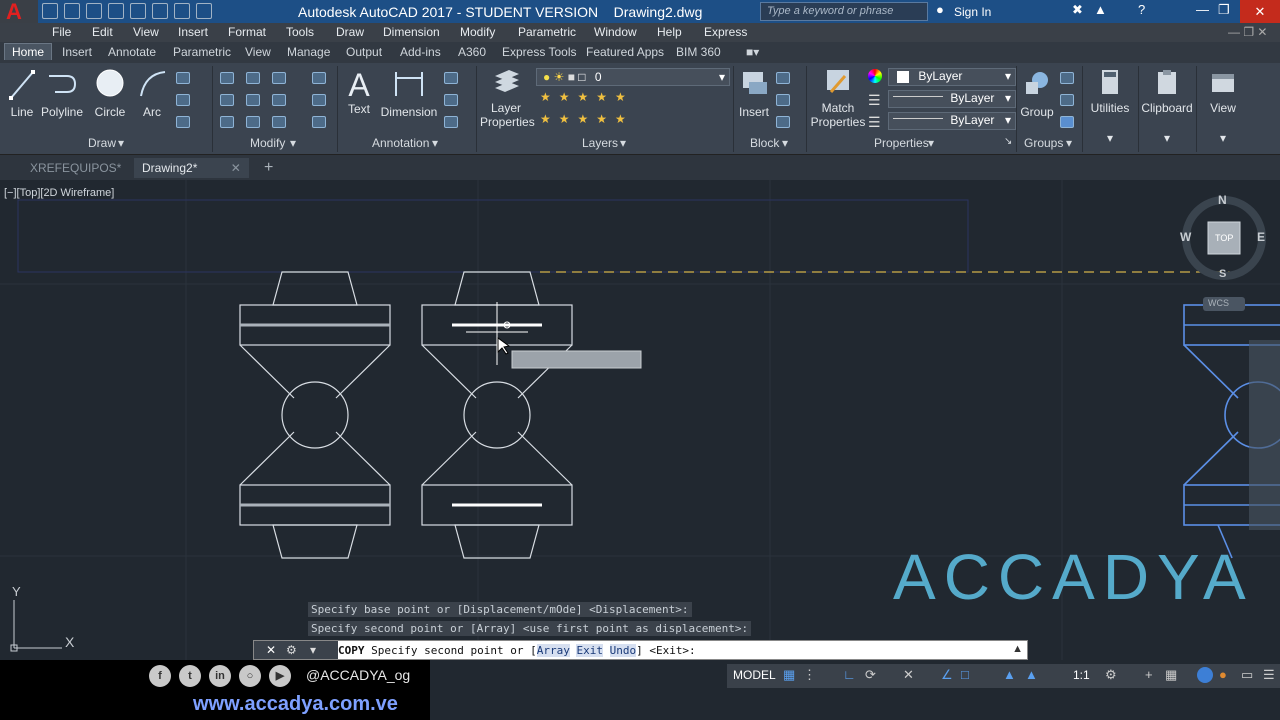  What do you see at coordinates (1077, 10) in the screenshot?
I see `exchange-icon: ✖` at bounding box center [1077, 10].